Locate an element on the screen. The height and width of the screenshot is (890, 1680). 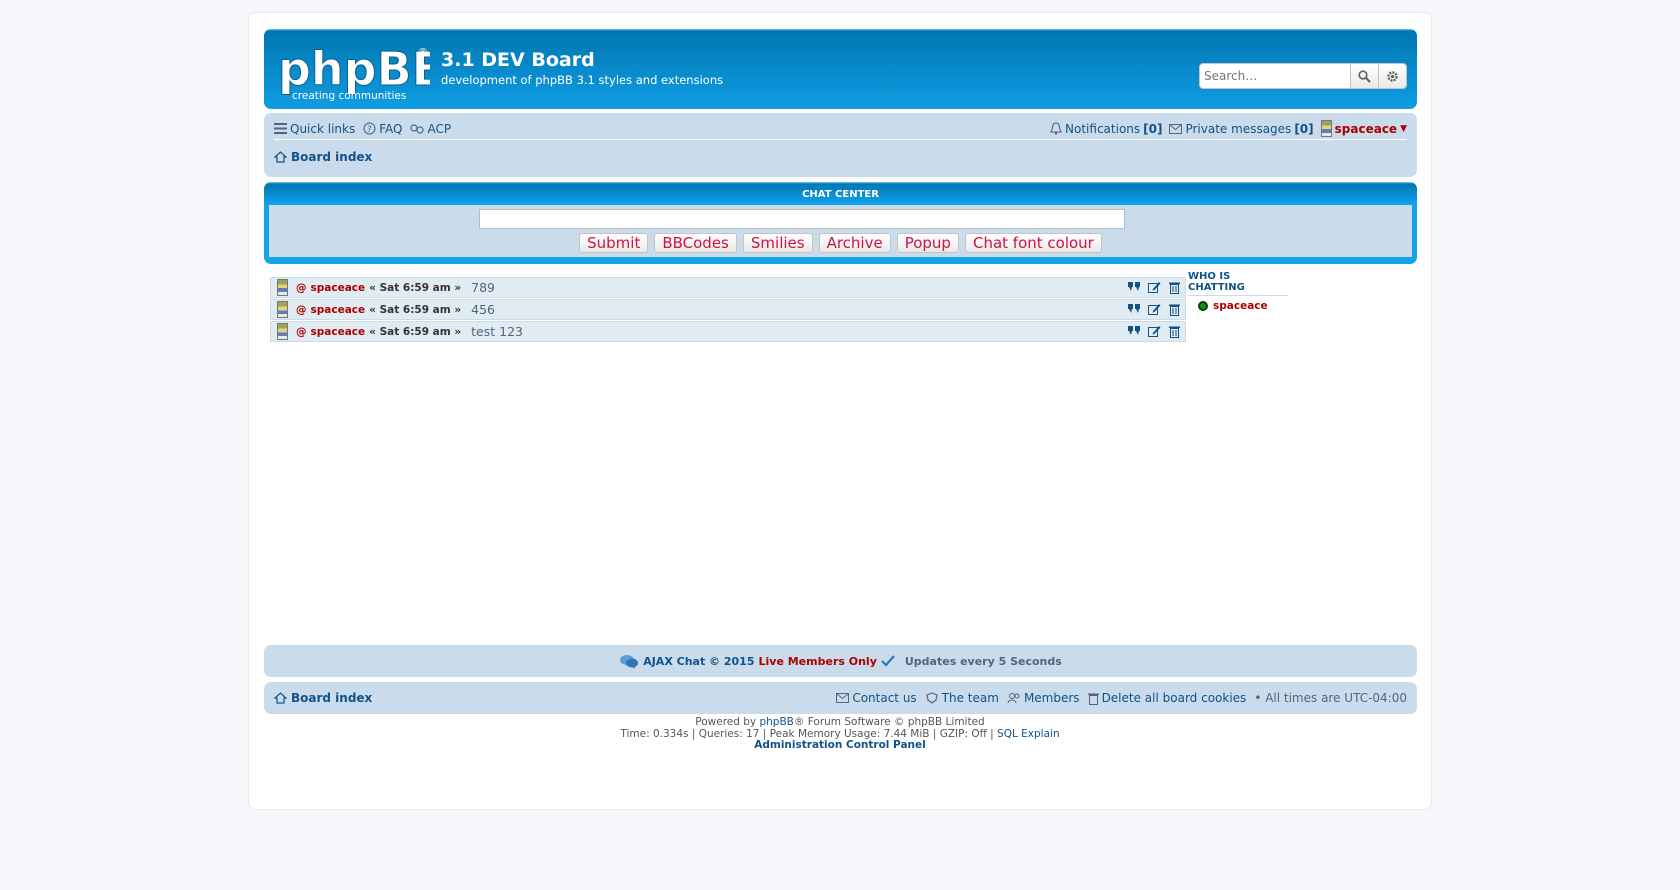
bell-icon is located at coordinates (1056, 128).